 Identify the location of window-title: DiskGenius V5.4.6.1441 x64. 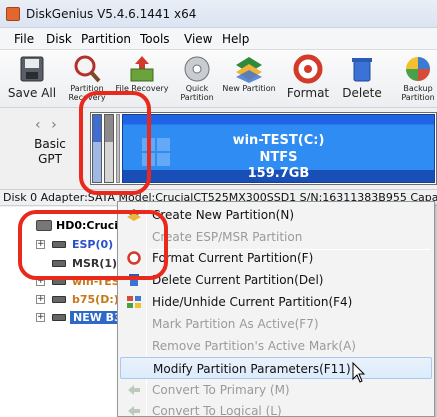
(111, 14).